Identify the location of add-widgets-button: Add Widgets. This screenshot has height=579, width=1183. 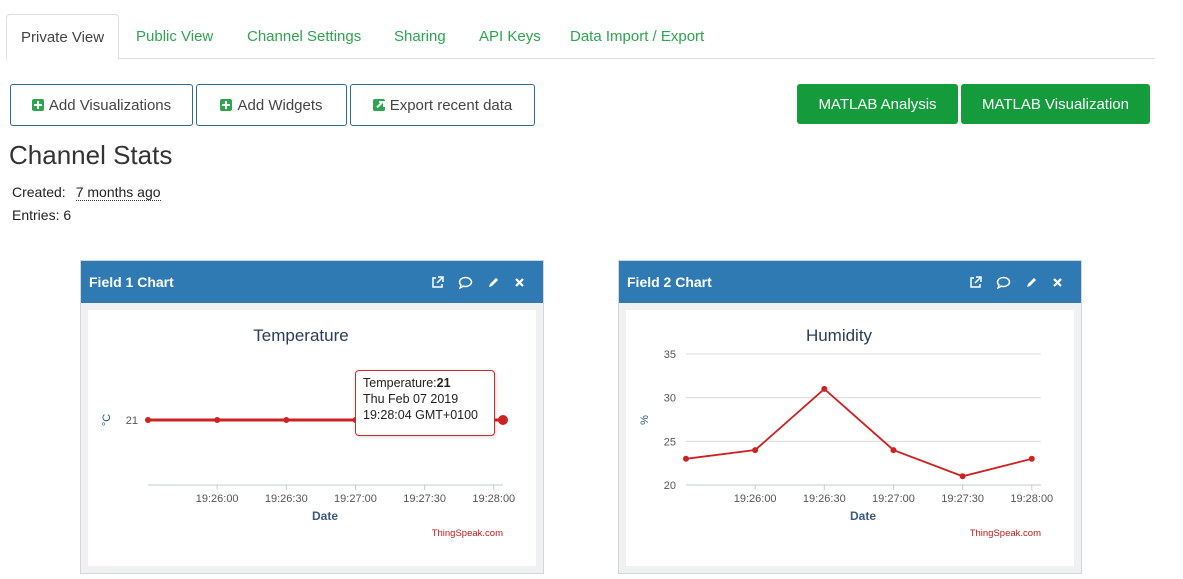
(271, 105).